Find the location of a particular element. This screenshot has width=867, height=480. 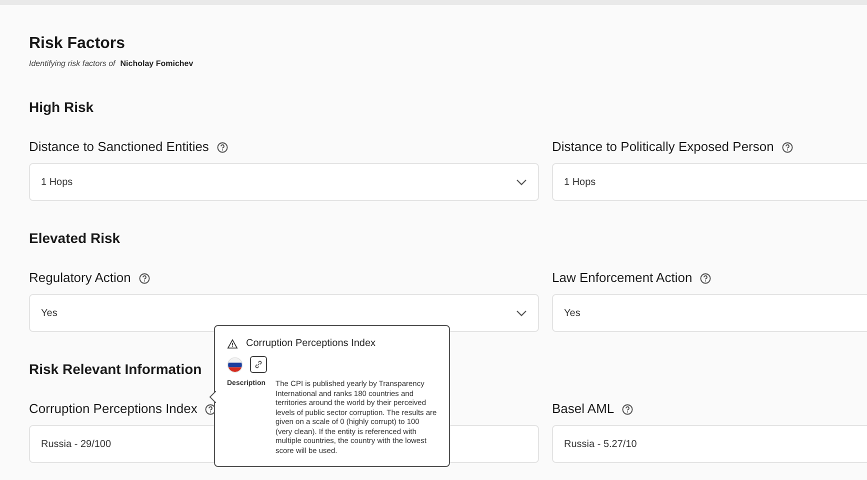

entity-name: Nicholay Fomichev is located at coordinates (157, 64).